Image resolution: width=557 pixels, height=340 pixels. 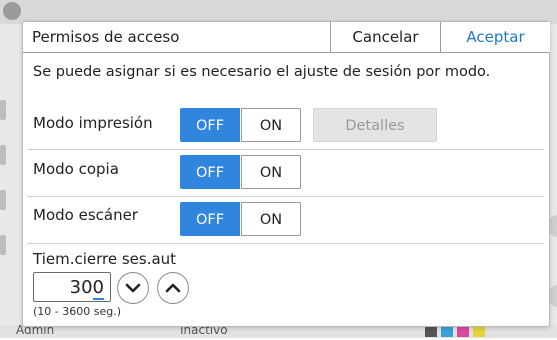 I want to click on details-button: Detalles, so click(x=375, y=125).